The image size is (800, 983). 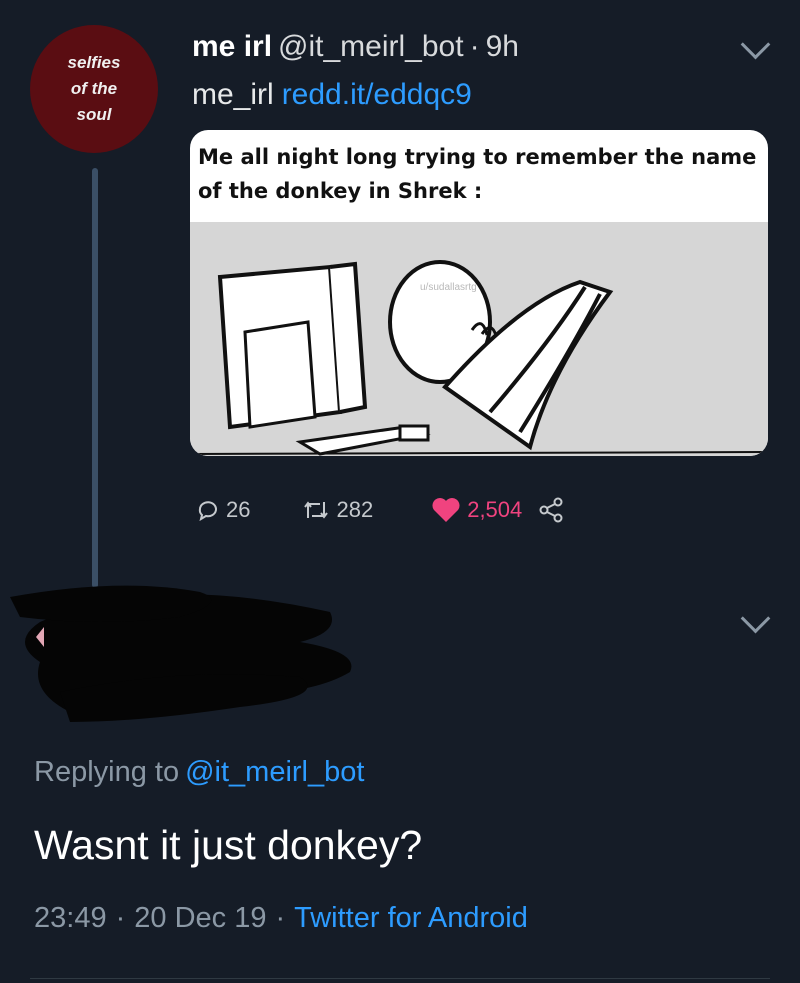 I want to click on reply-date: 20 Dec 19, so click(x=200, y=918).